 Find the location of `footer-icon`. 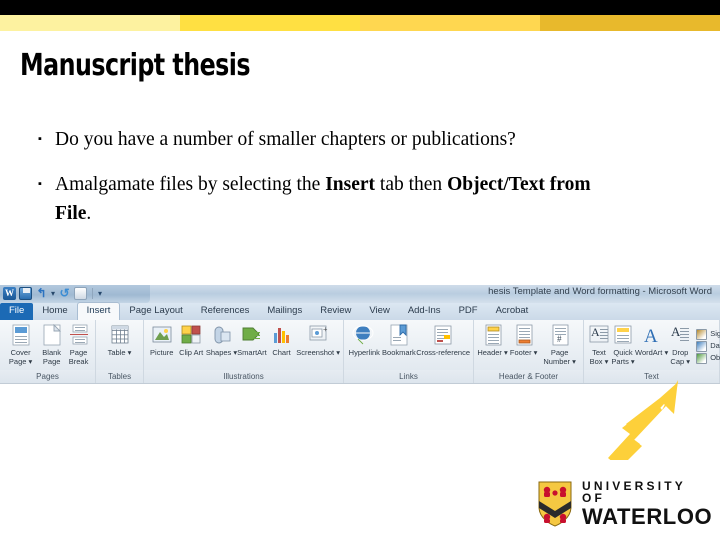

footer-icon is located at coordinates (524, 335).